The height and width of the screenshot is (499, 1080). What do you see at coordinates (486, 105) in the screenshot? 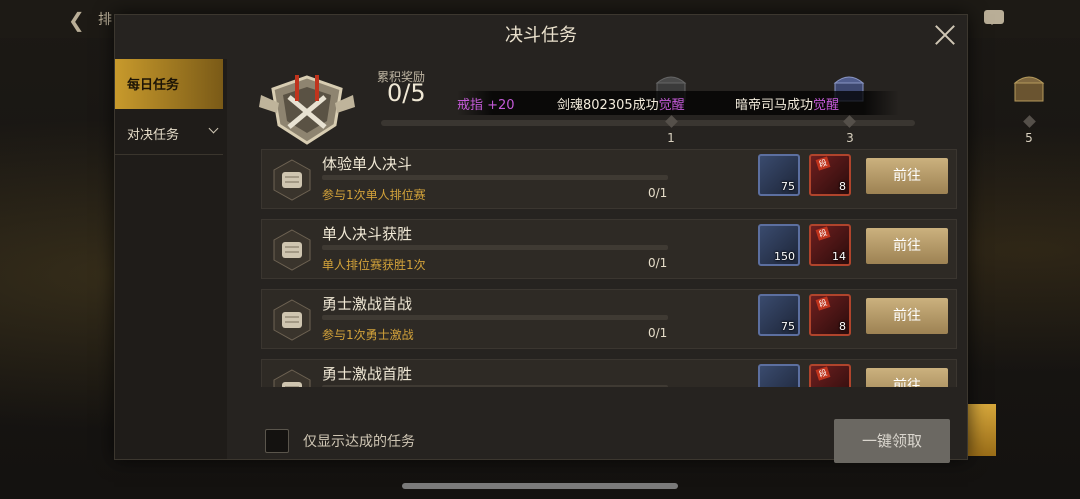
I see `broadcast-text: 戒指 +20` at bounding box center [486, 105].